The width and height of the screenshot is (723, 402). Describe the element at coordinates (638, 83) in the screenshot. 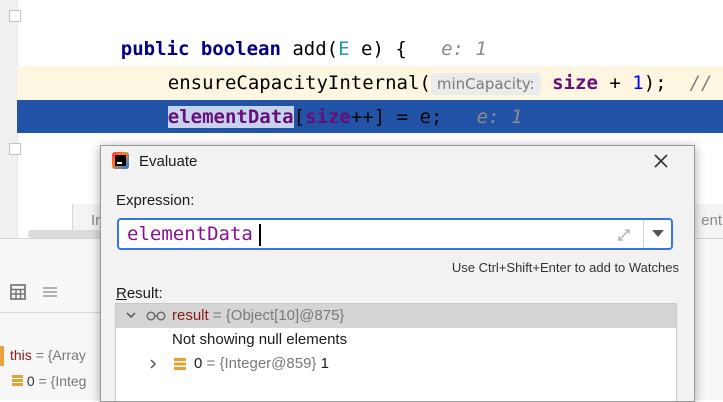

I see `number-literal: 1` at that location.